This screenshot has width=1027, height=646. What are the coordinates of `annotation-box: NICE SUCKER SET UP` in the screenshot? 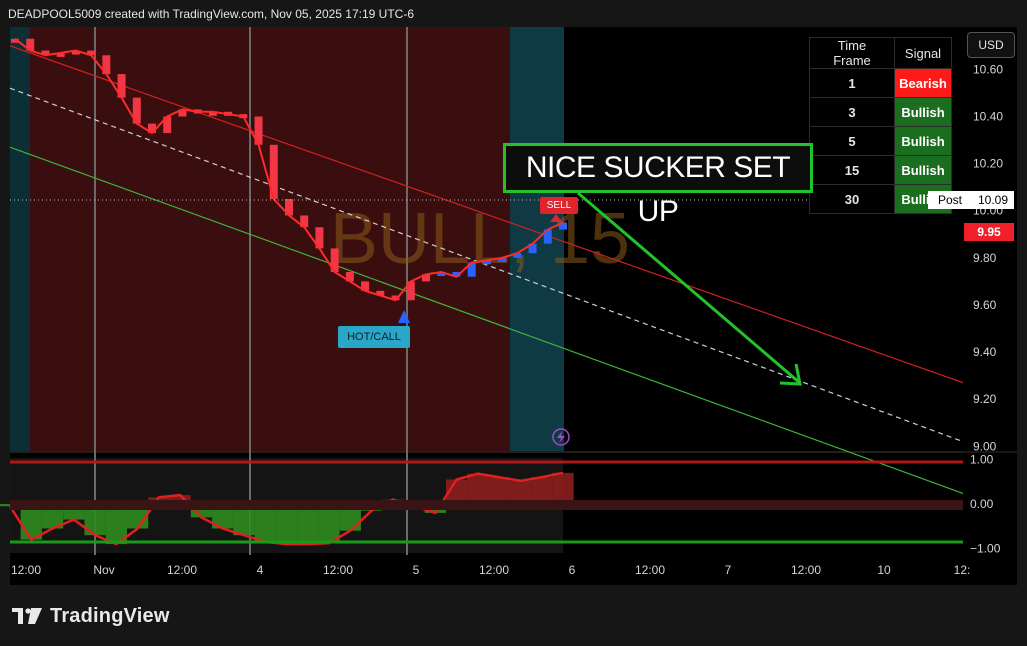 It's located at (658, 185).